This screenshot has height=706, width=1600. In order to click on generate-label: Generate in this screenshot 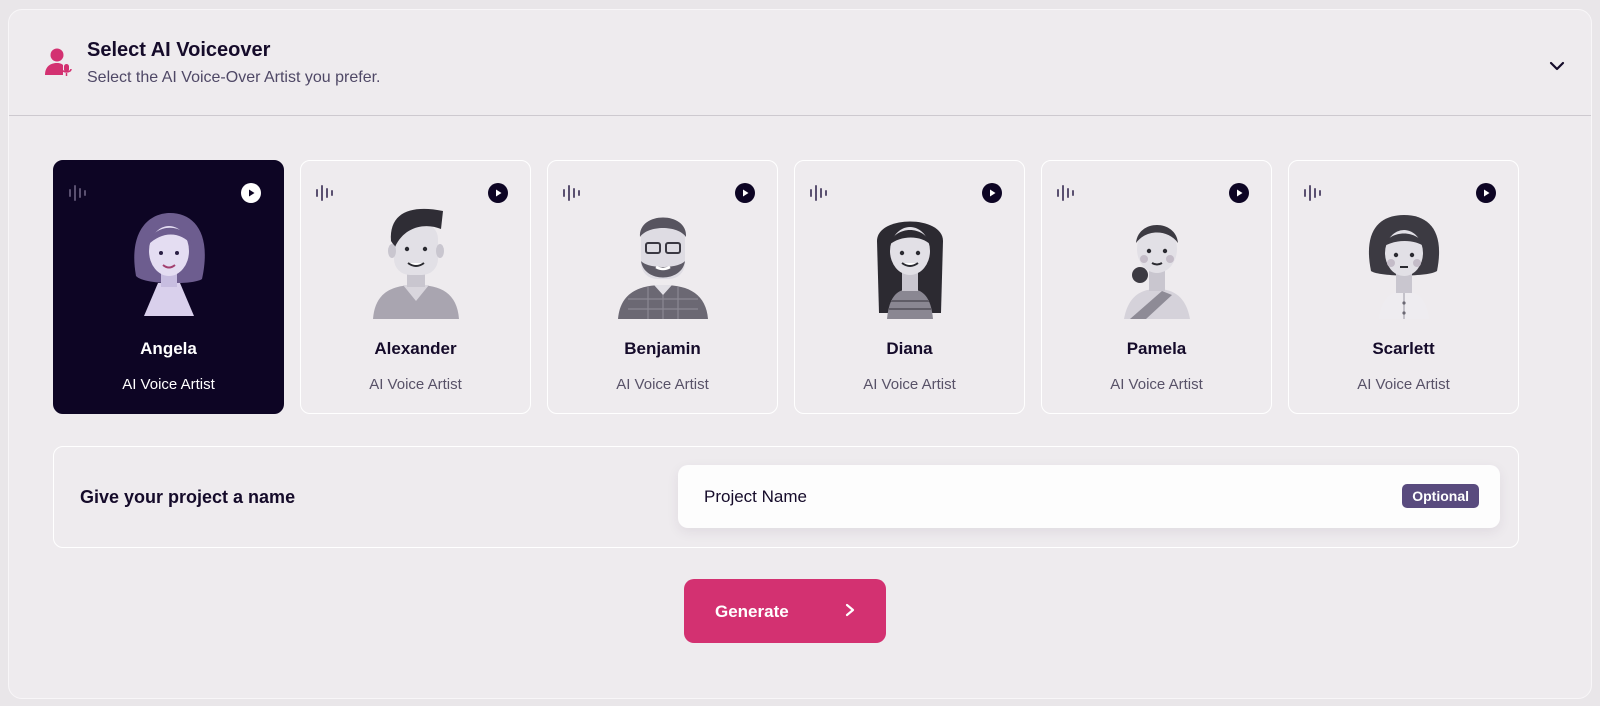, I will do `click(752, 611)`.